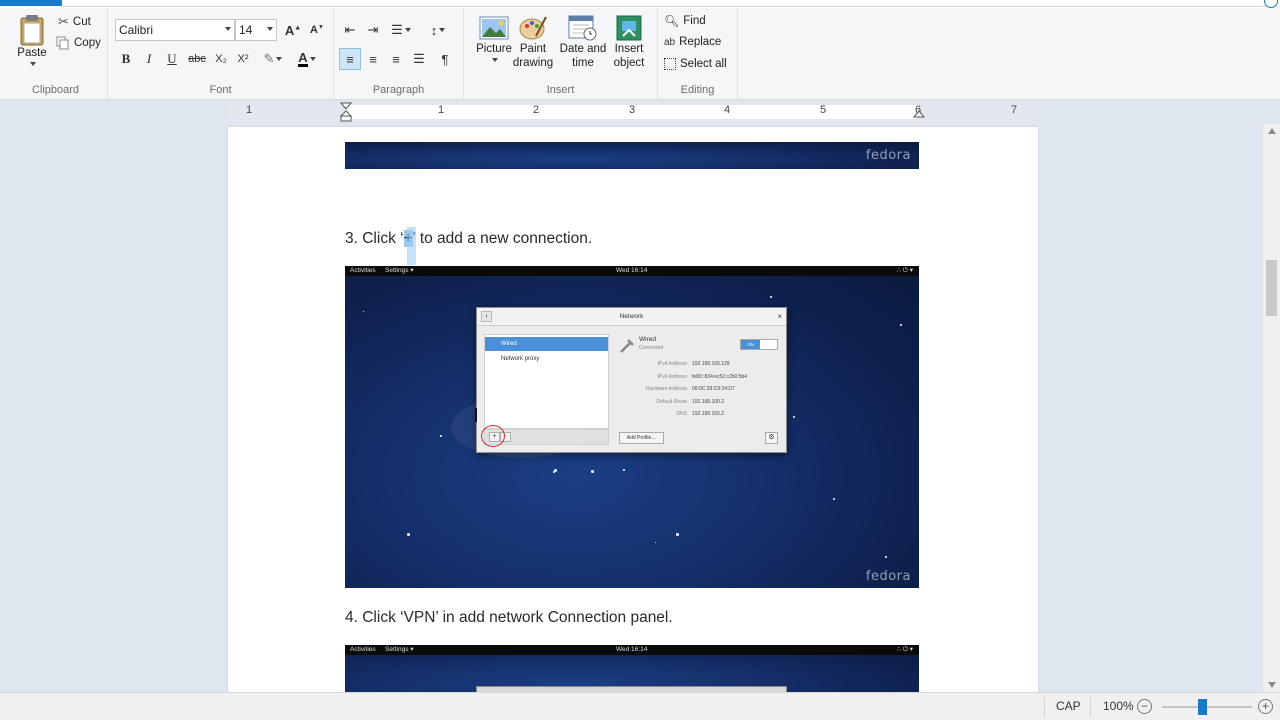 Image resolution: width=1280 pixels, height=720 pixels. Describe the element at coordinates (303, 58) in the screenshot. I see `text-color-icon: A` at that location.